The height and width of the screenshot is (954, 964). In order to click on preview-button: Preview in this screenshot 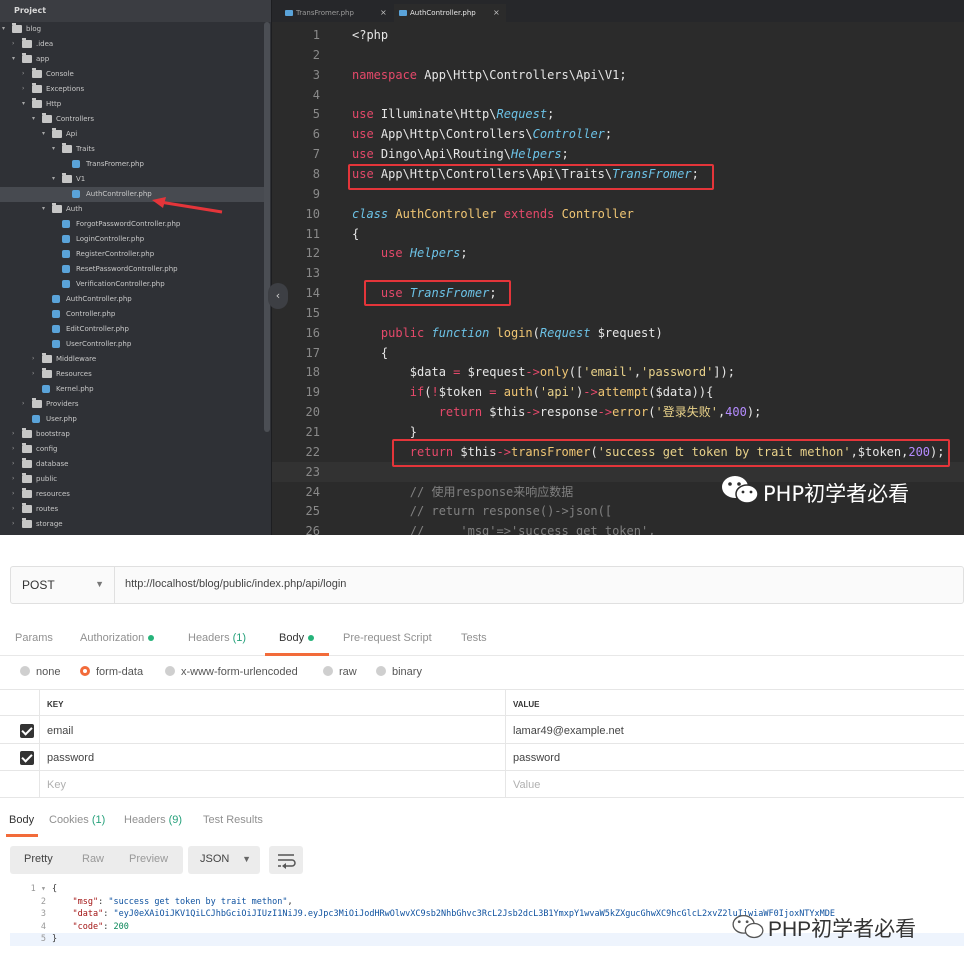, I will do `click(148, 859)`.